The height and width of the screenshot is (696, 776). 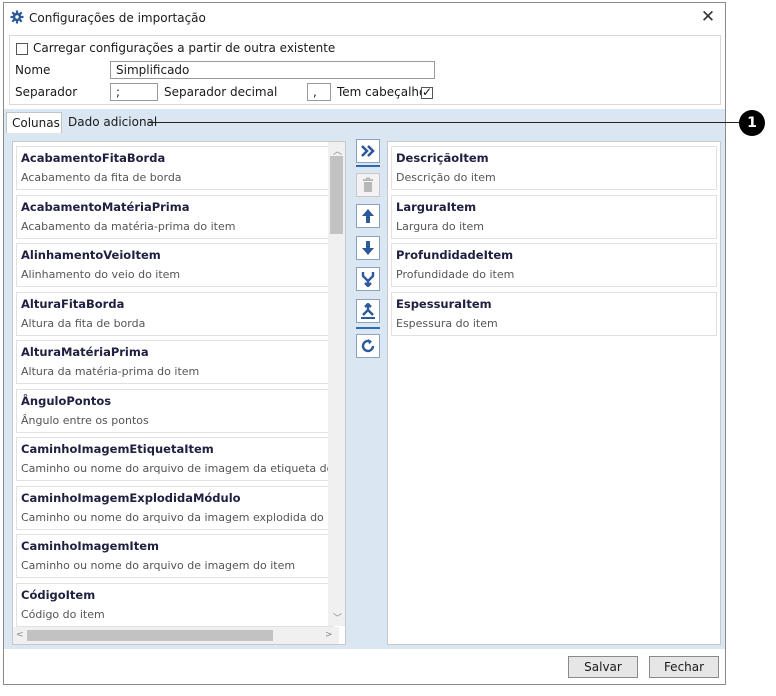 I want to click on move-down-button, so click(x=368, y=248).